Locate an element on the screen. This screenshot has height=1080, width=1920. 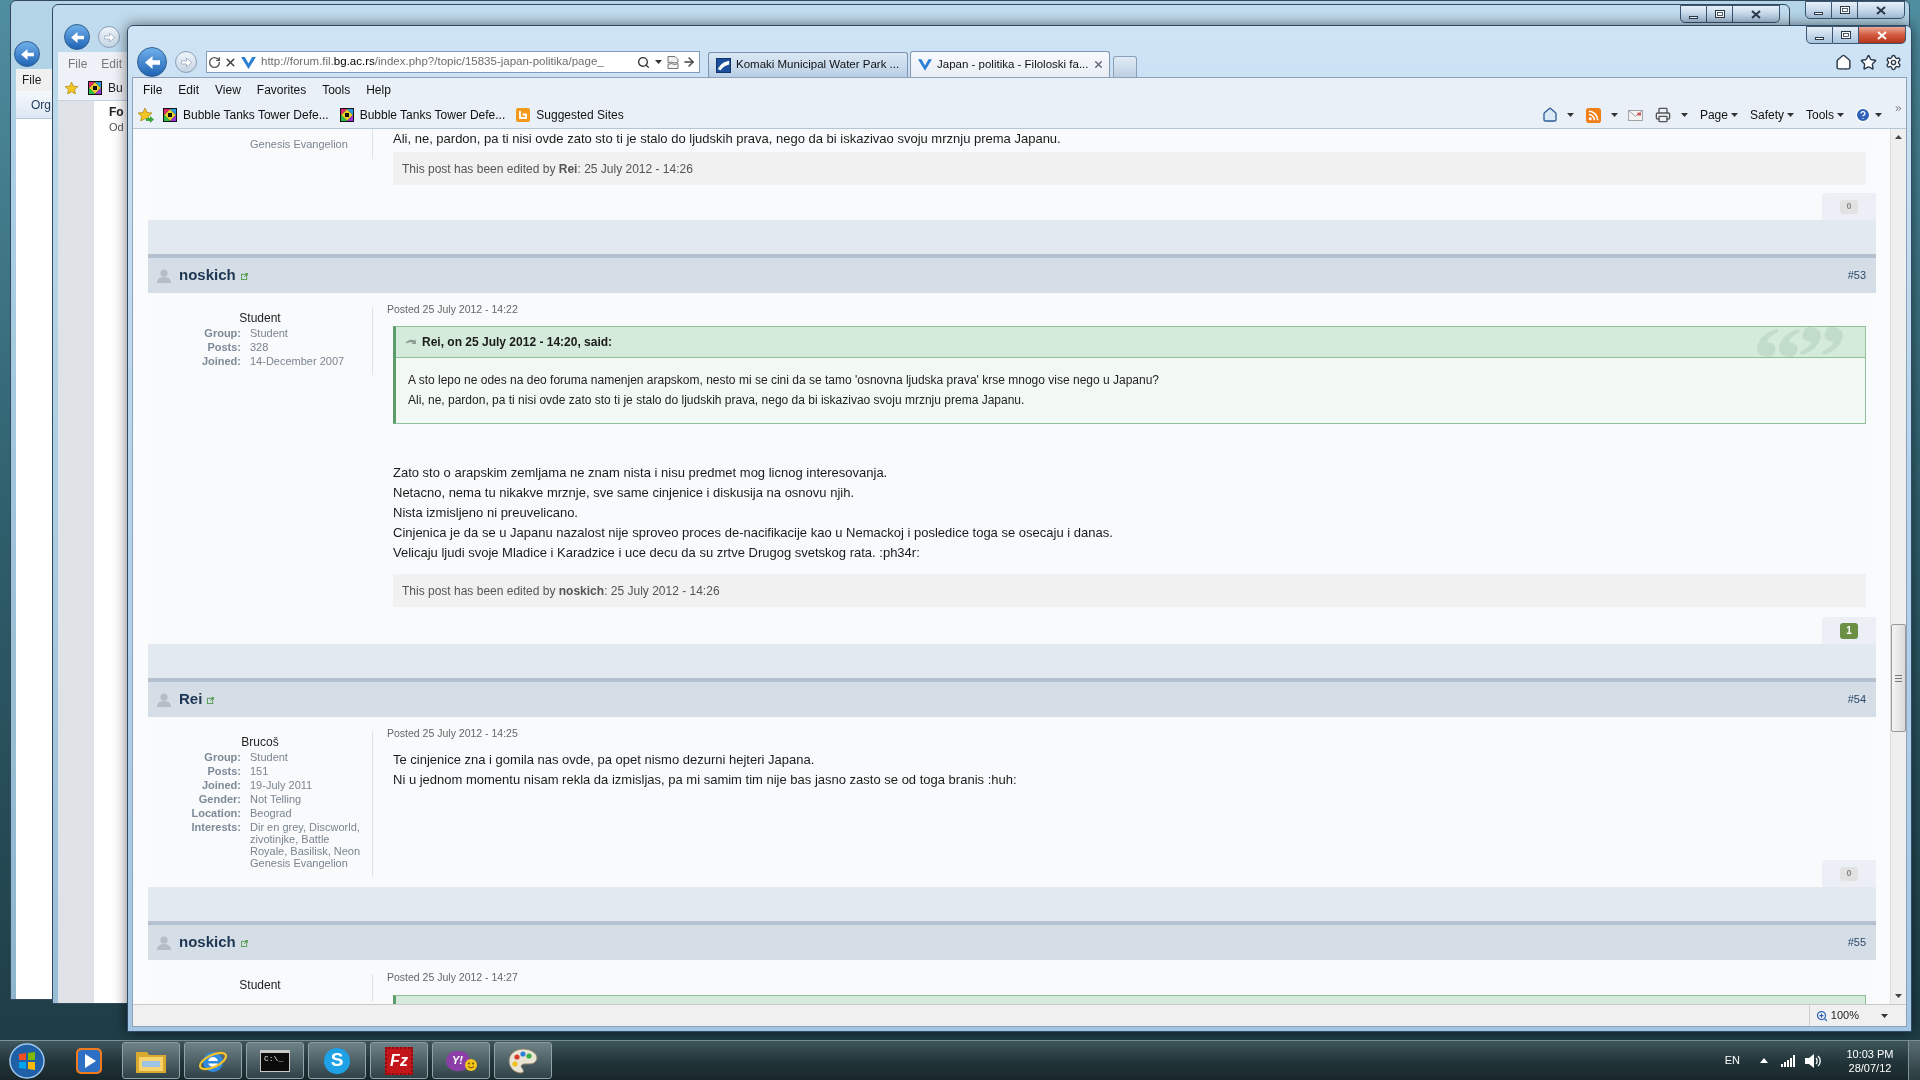
smiley-icon is located at coordinates (470, 1064).